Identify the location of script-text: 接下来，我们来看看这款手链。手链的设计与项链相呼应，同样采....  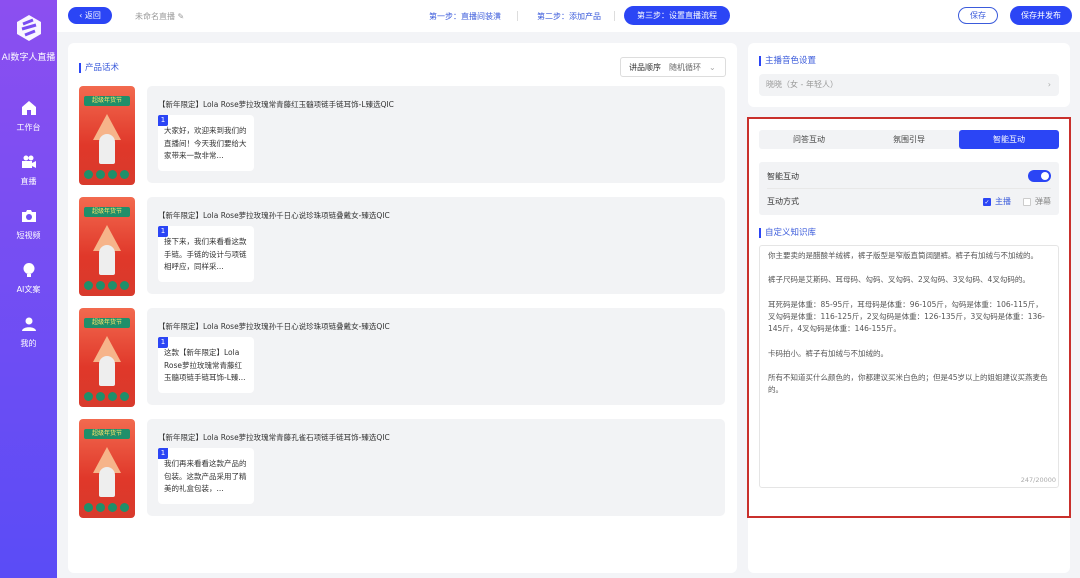
(205, 254).